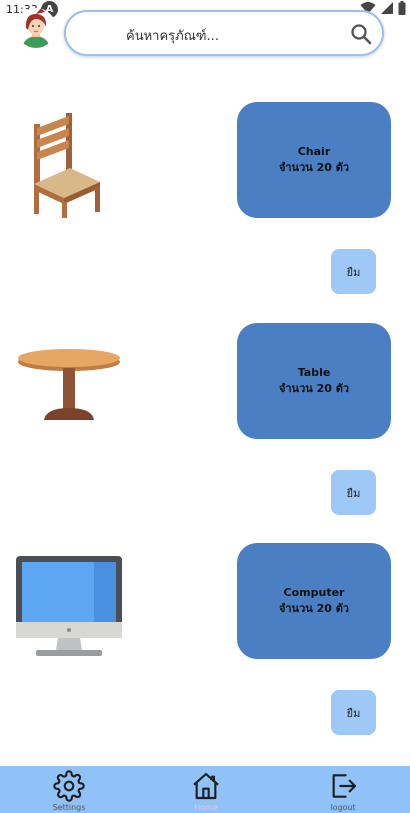 The image size is (410, 813). What do you see at coordinates (314, 372) in the screenshot?
I see `item-name: Table` at bounding box center [314, 372].